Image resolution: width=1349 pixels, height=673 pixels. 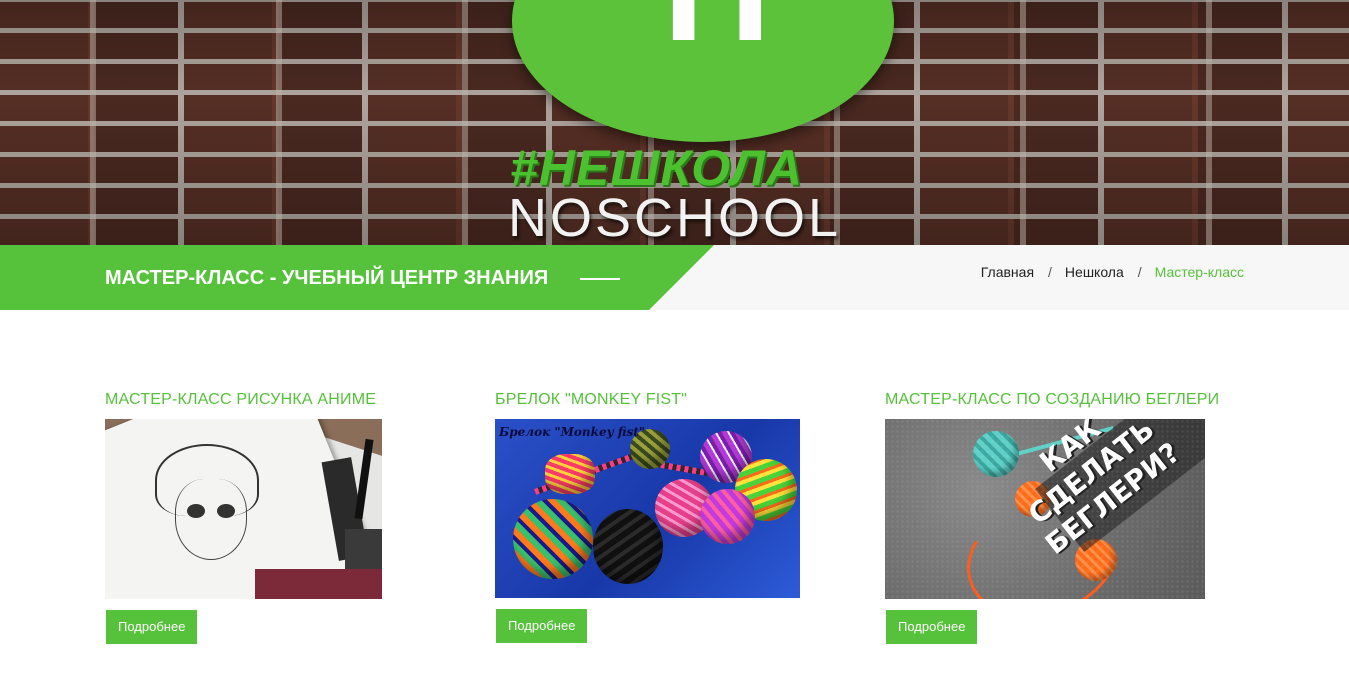 I want to click on fabric, so click(x=318, y=584).